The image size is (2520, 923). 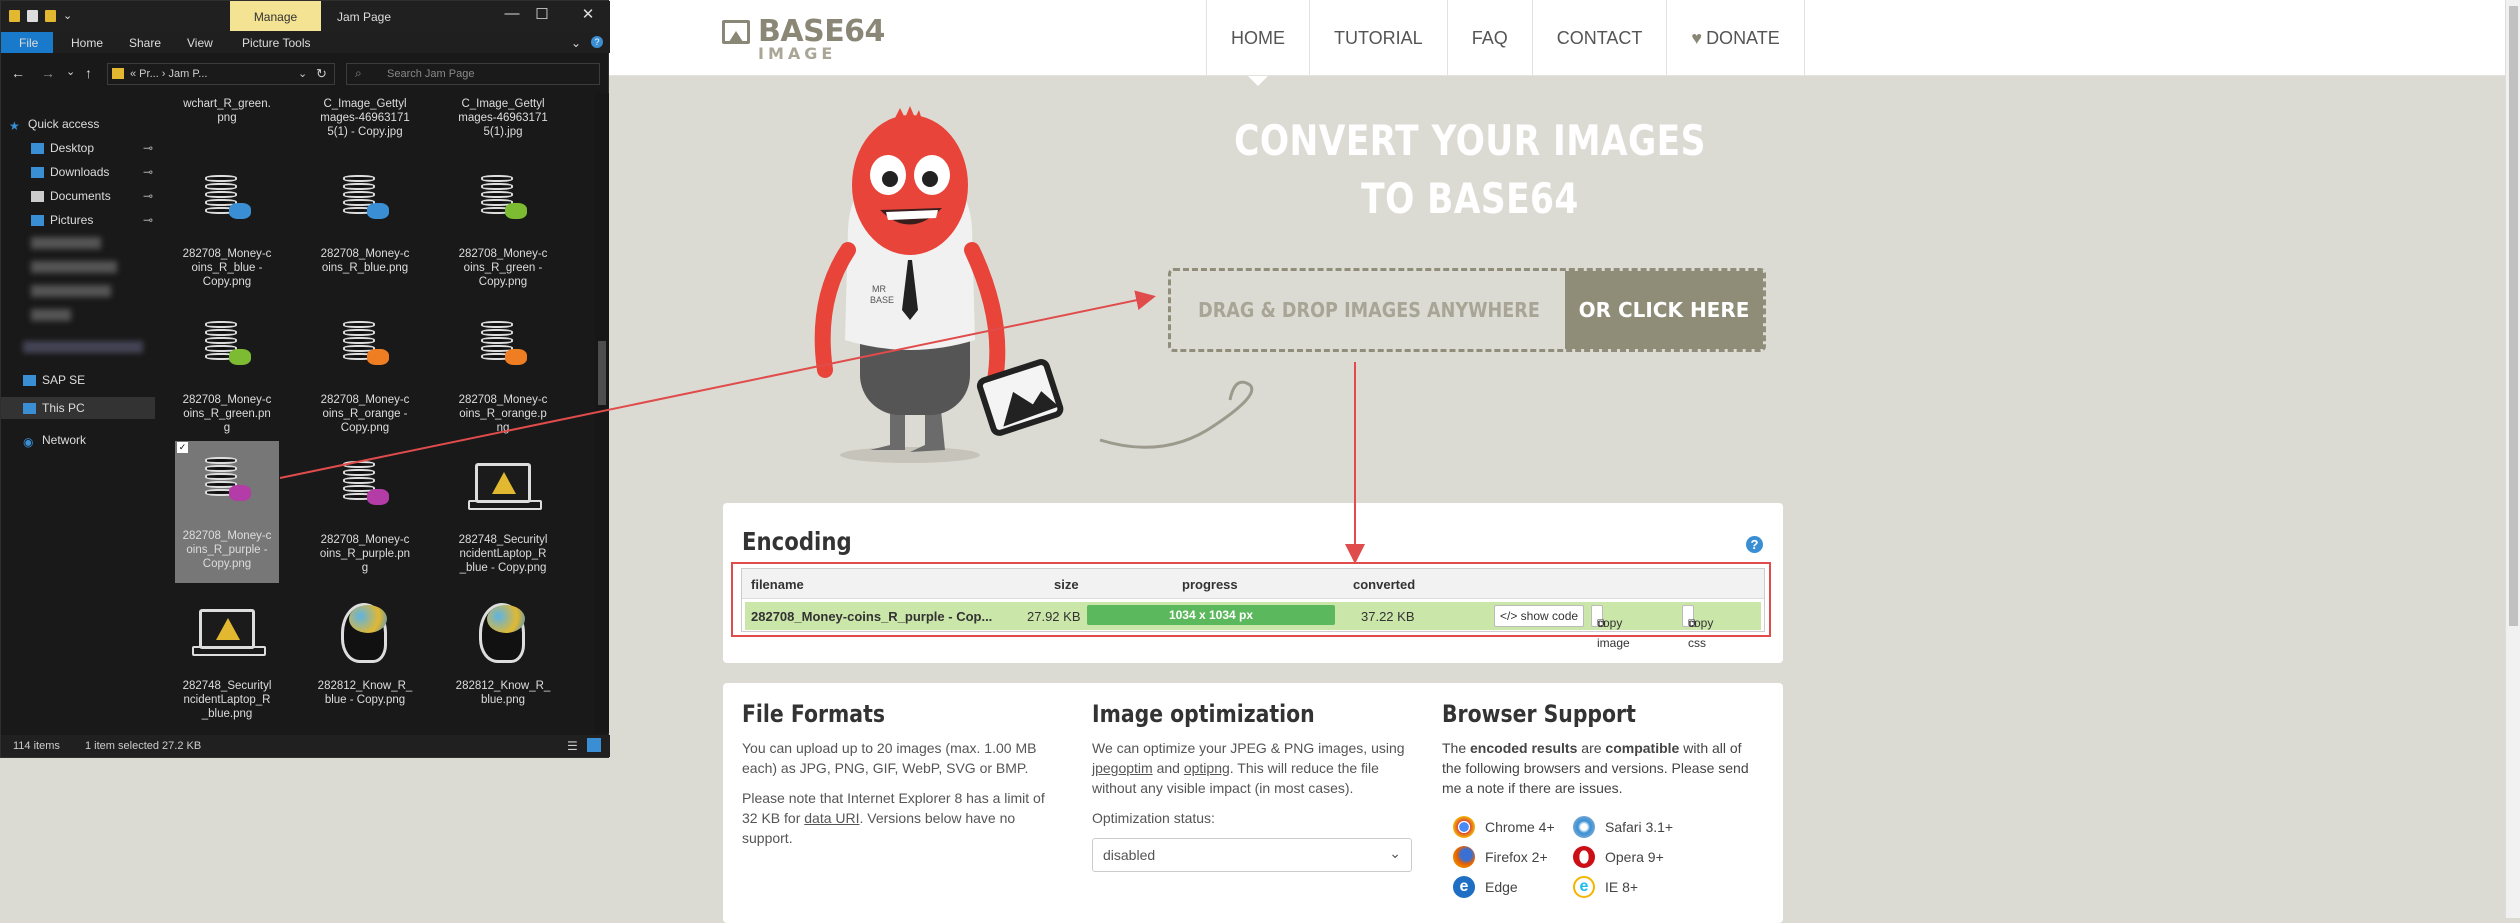 I want to click on nav-home: HOME, so click(x=1257, y=43).